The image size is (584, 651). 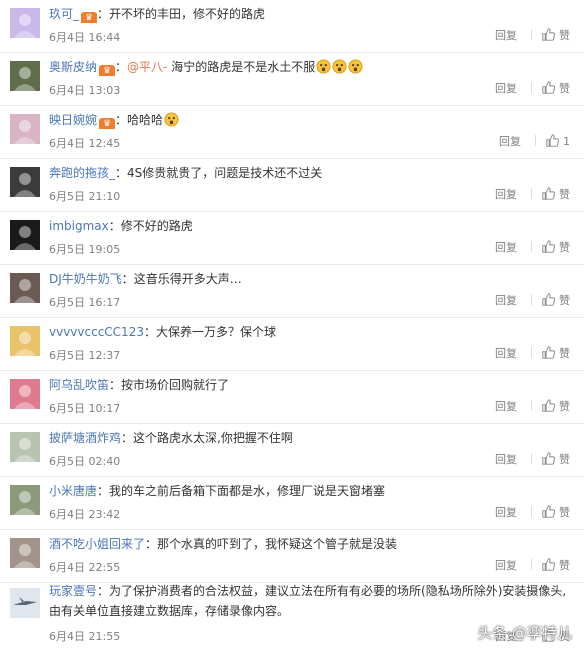 What do you see at coordinates (524, 633) in the screenshot?
I see `watermark-text: 头条 @孪特儿` at bounding box center [524, 633].